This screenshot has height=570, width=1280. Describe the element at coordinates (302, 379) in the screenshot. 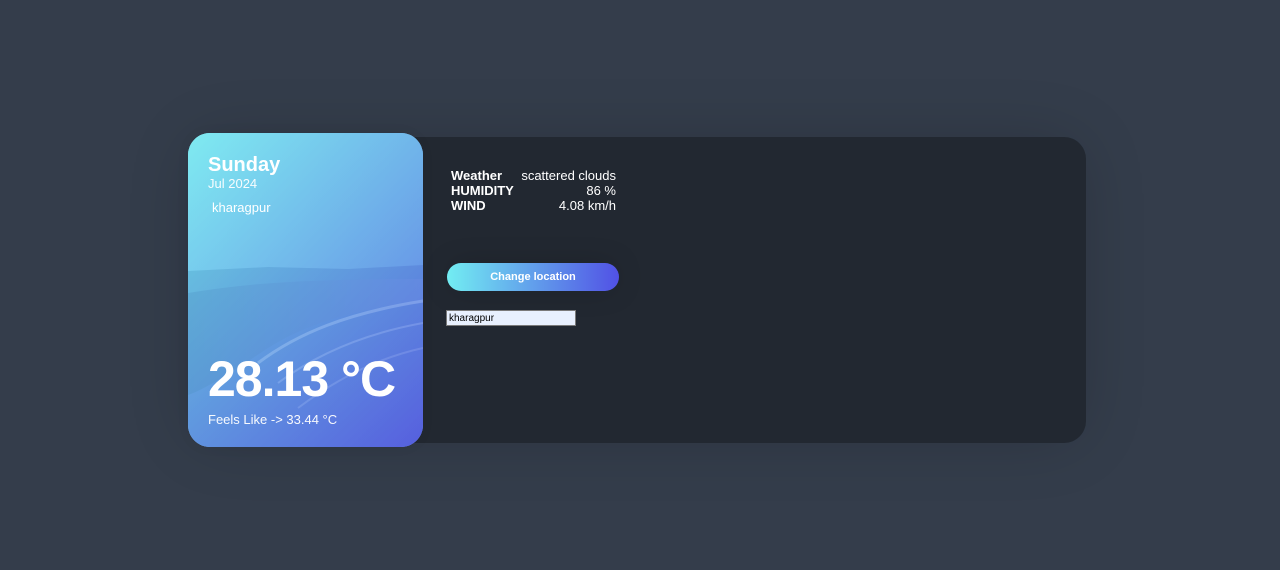

I see `temperature: 28.13 °C` at that location.